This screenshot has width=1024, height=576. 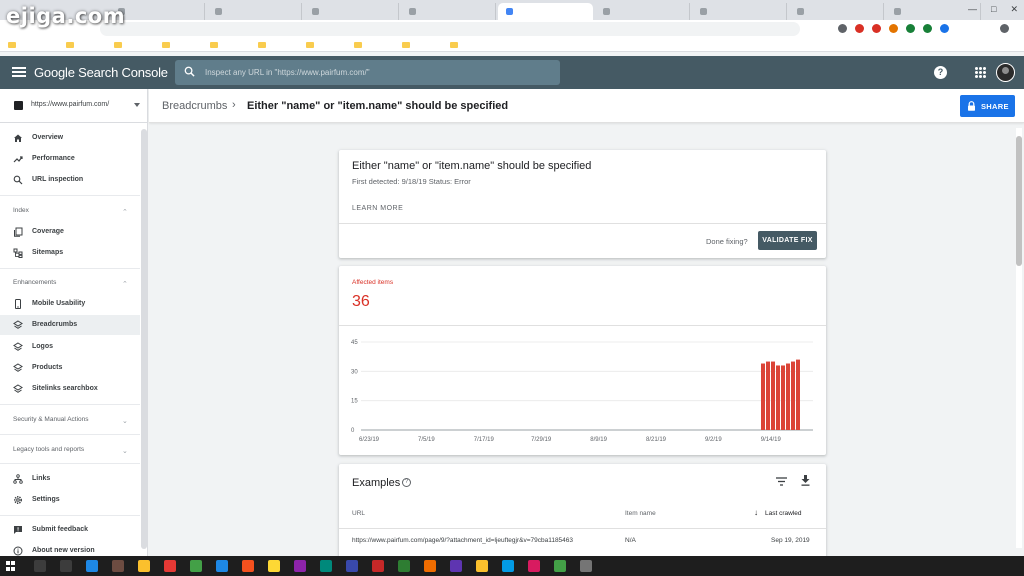 What do you see at coordinates (70, 138) in the screenshot?
I see `sidebar-item-overview: Overview` at bounding box center [70, 138].